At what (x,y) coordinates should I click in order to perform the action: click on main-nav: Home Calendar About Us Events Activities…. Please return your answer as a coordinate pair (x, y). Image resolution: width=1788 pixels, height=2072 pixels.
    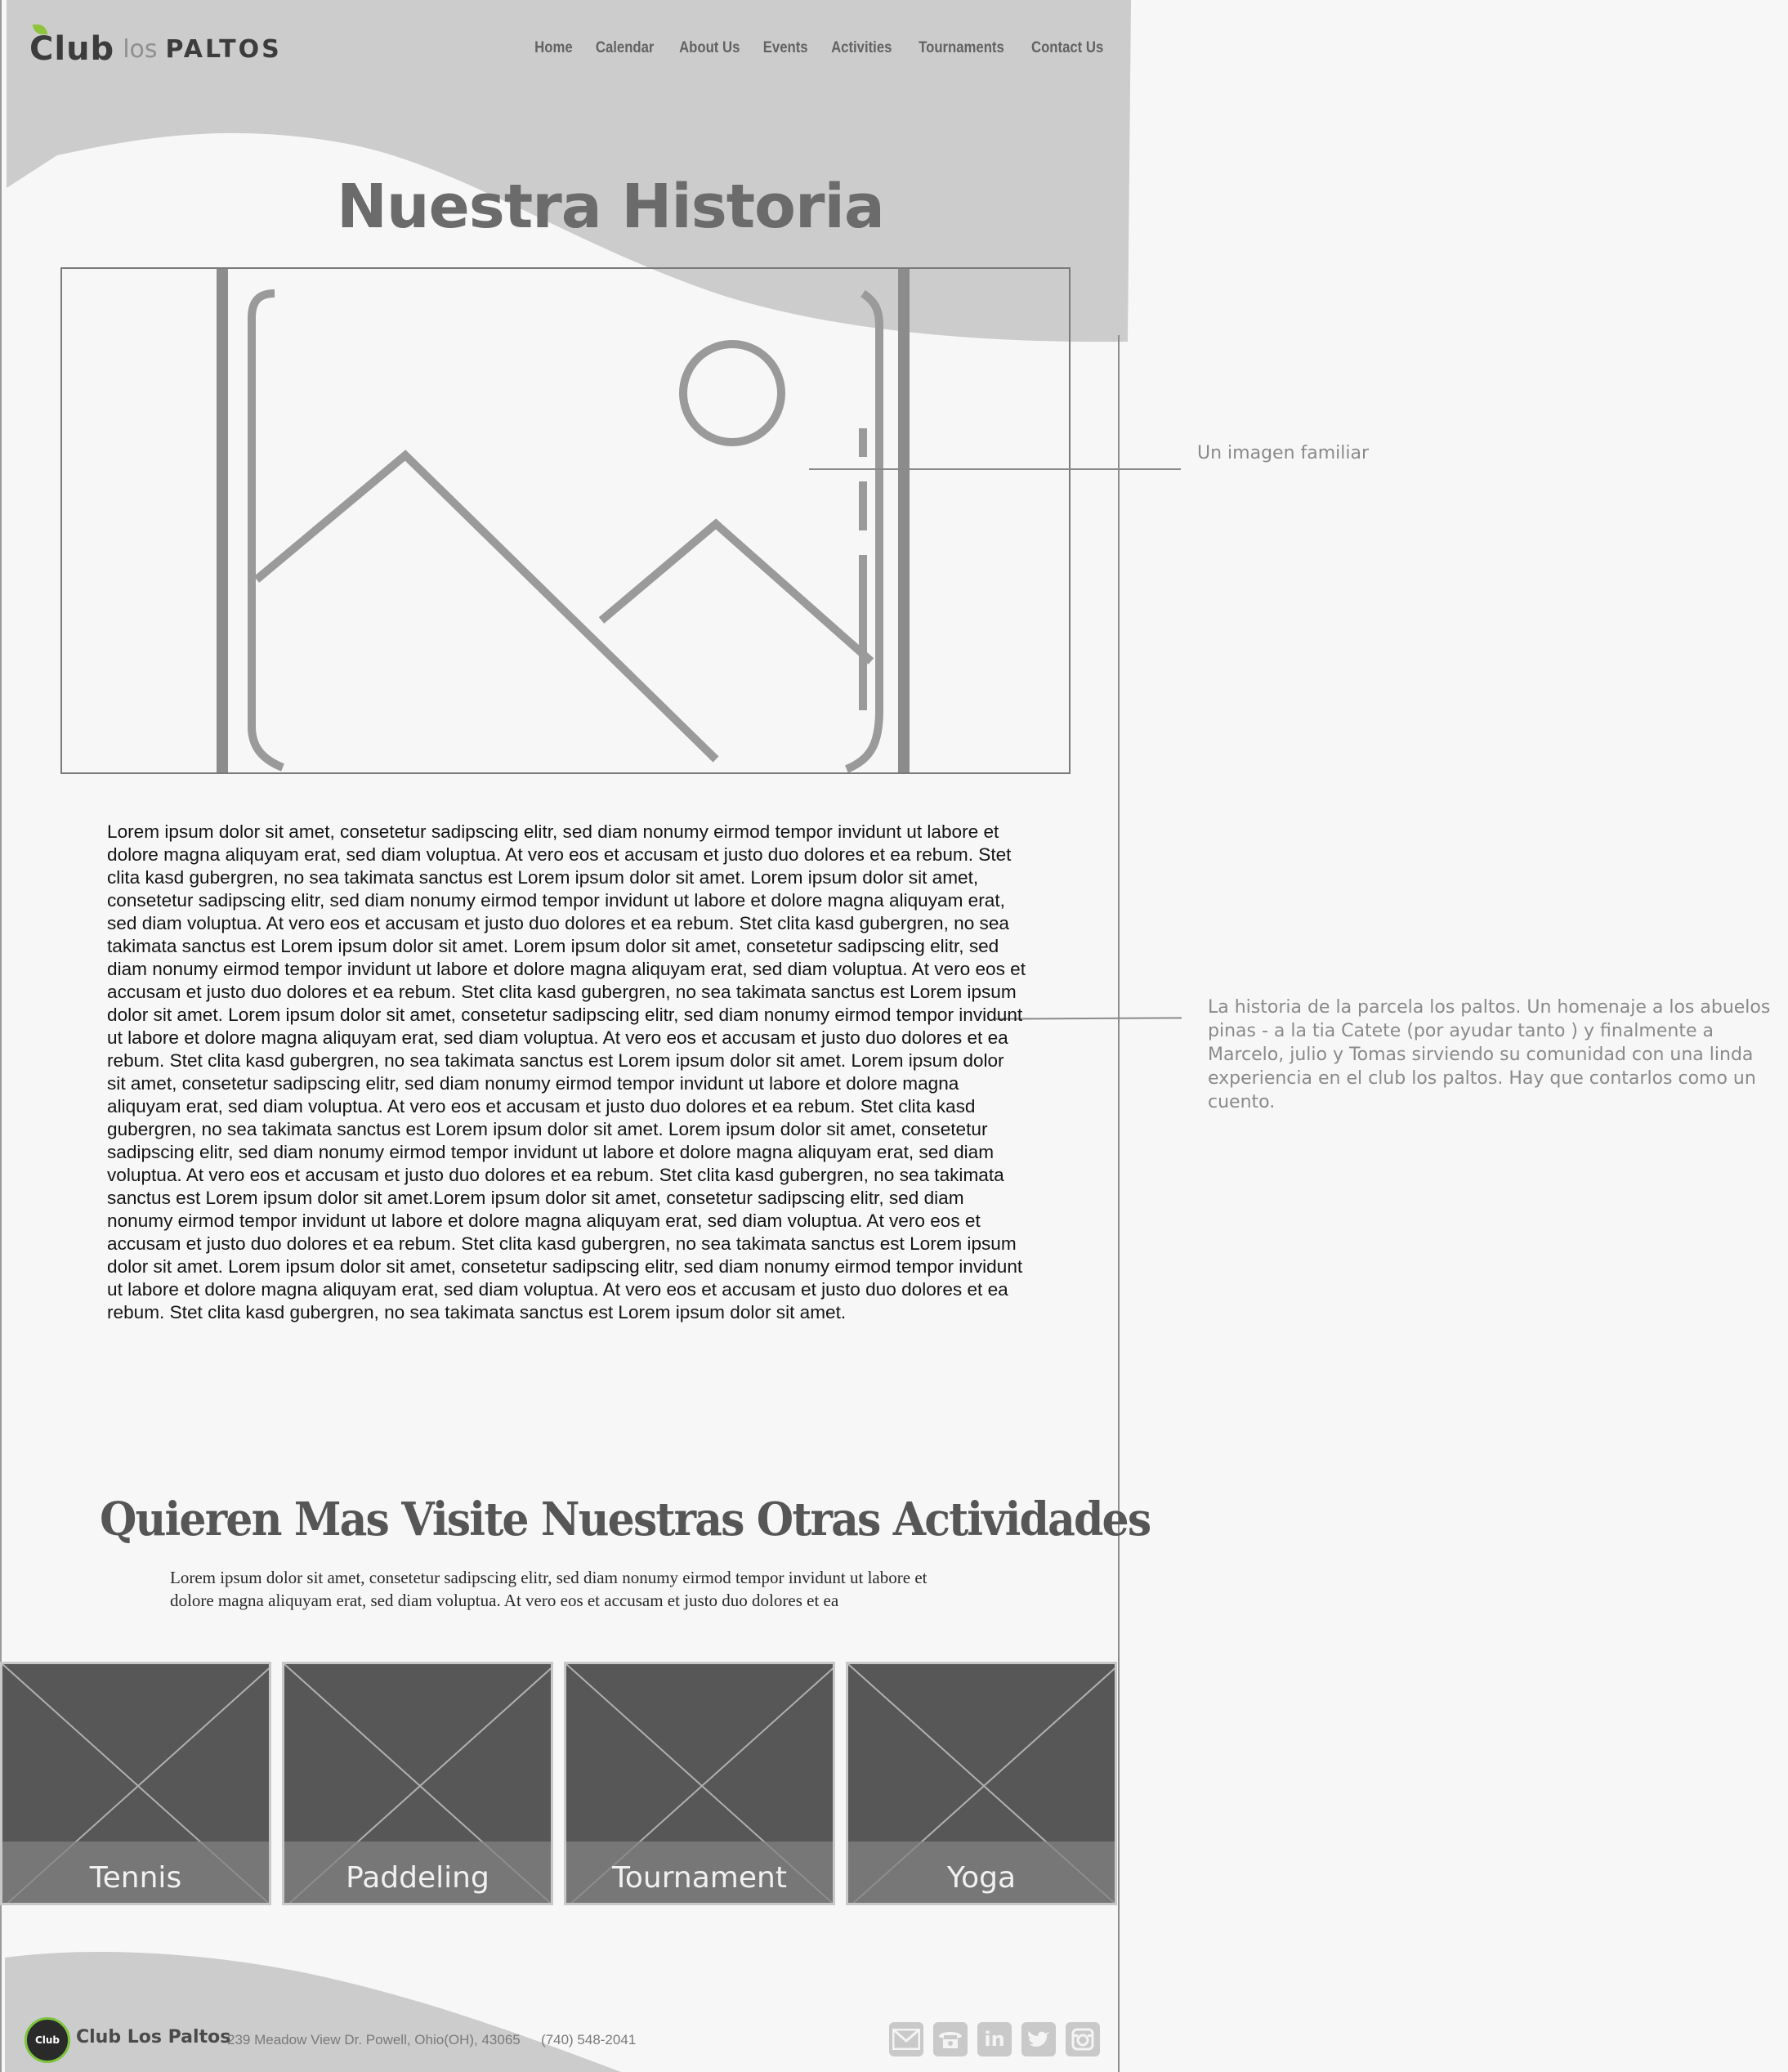
    Looking at the image, I should click on (820, 48).